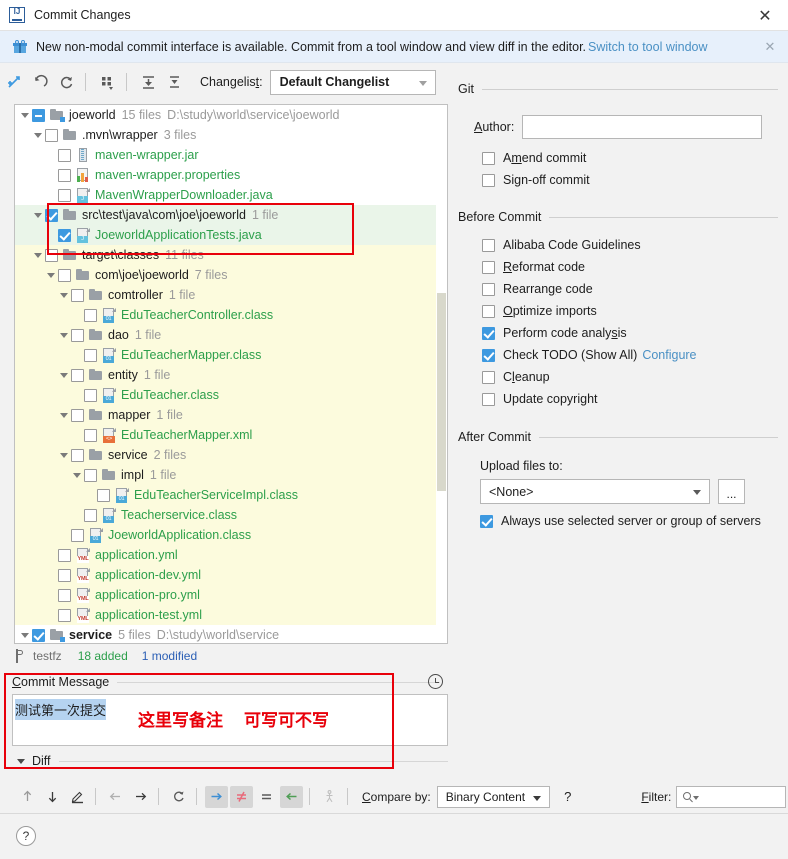  What do you see at coordinates (630, 333) in the screenshot?
I see `perform-code-analysis-row: Perform code analysis` at bounding box center [630, 333].